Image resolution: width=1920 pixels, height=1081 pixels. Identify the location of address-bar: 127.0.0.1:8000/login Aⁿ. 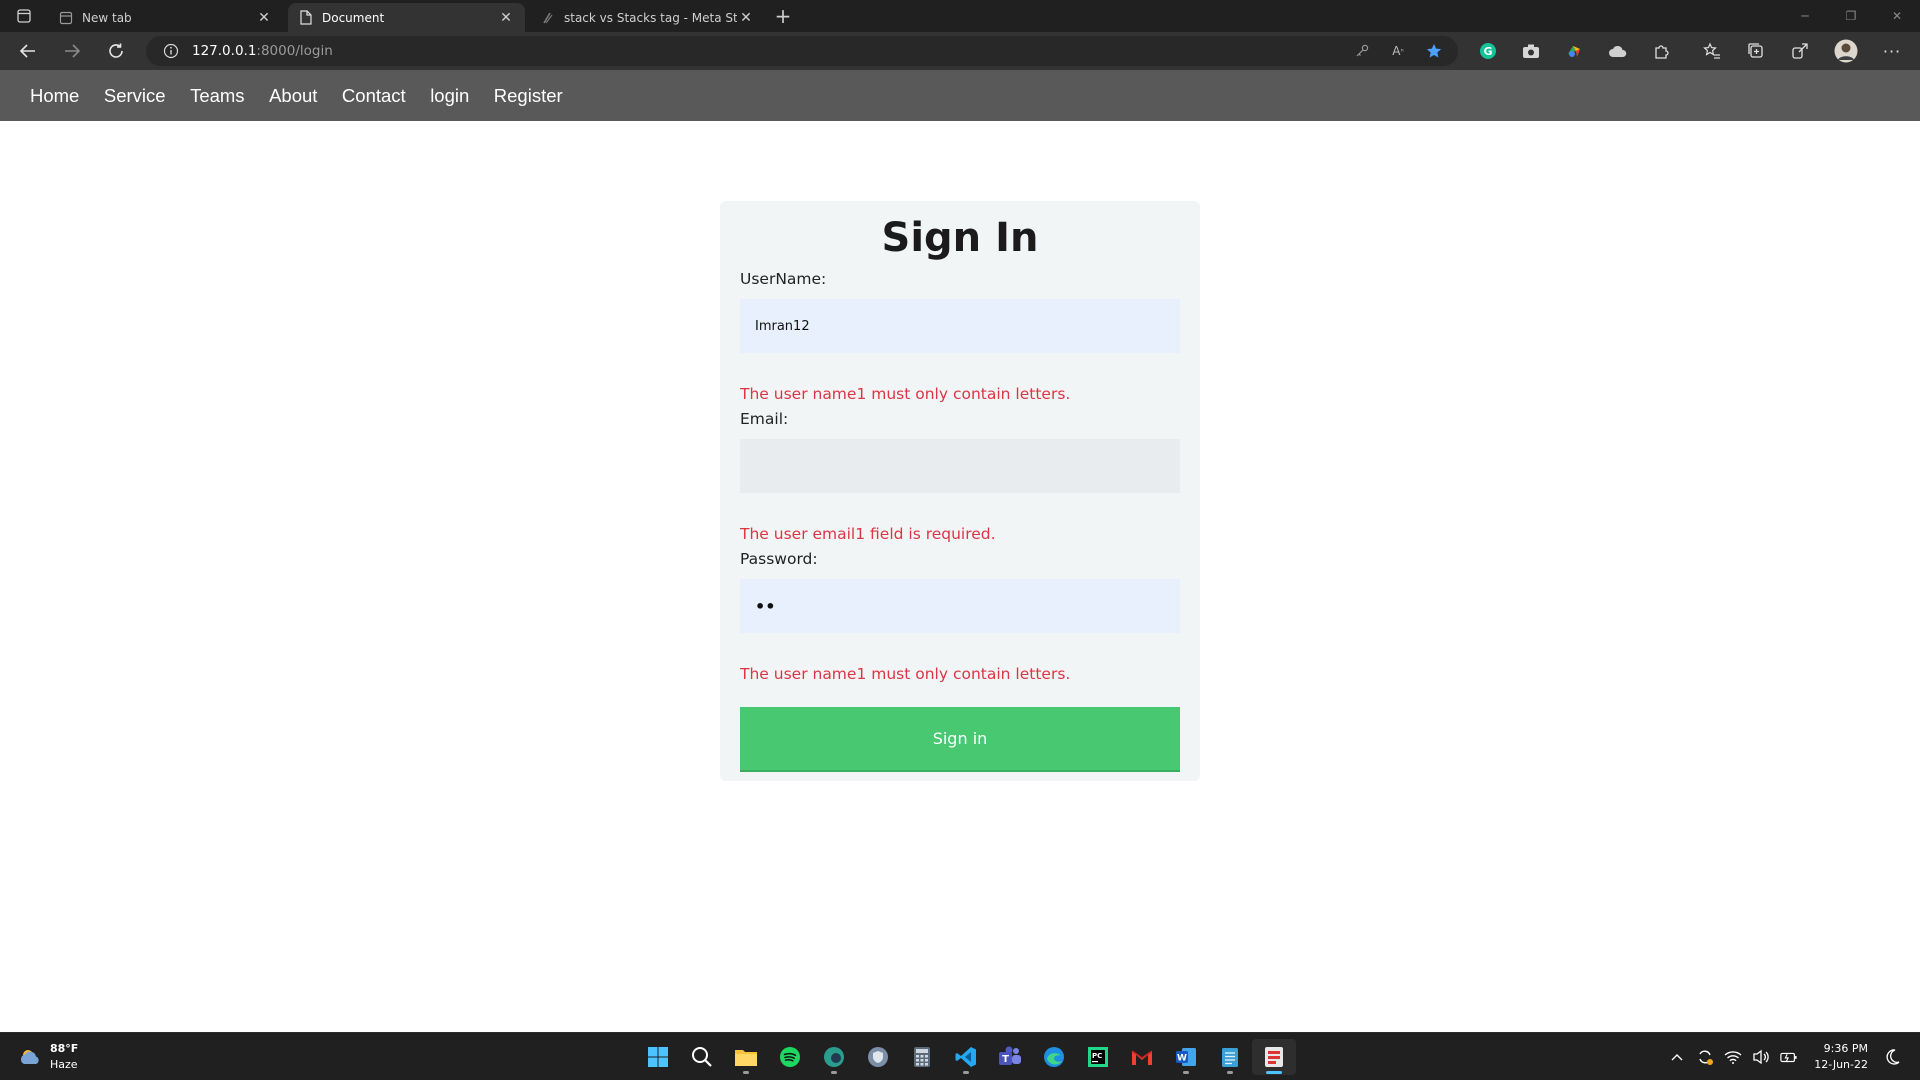
(802, 51).